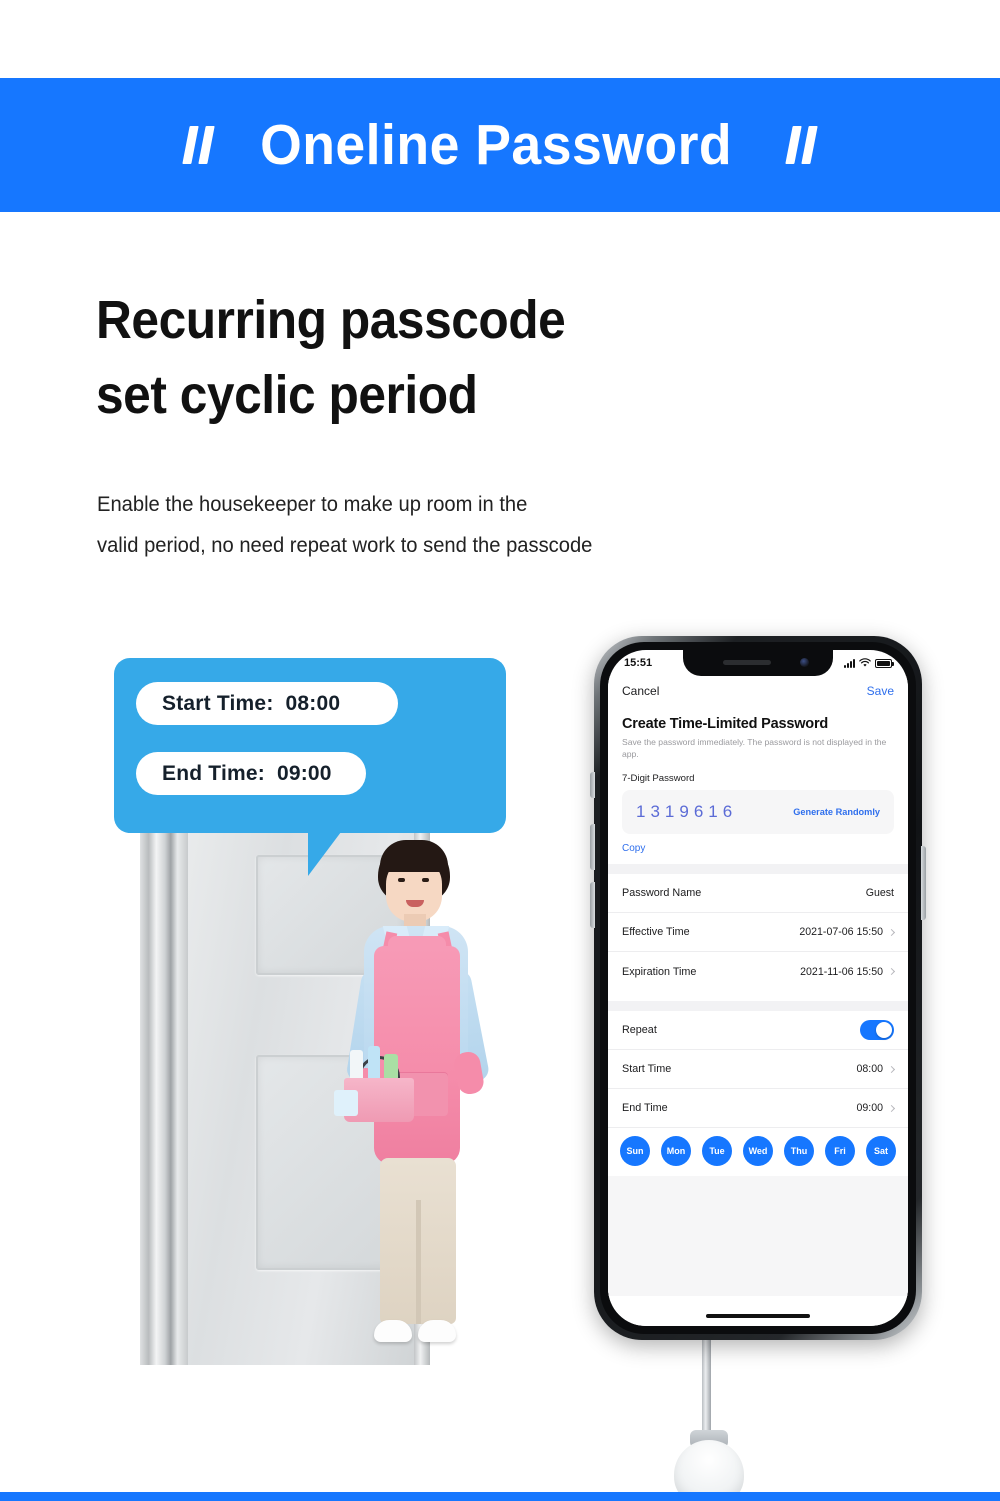 Image resolution: width=1000 pixels, height=1501 pixels. I want to click on eye-left, so click(401, 880).